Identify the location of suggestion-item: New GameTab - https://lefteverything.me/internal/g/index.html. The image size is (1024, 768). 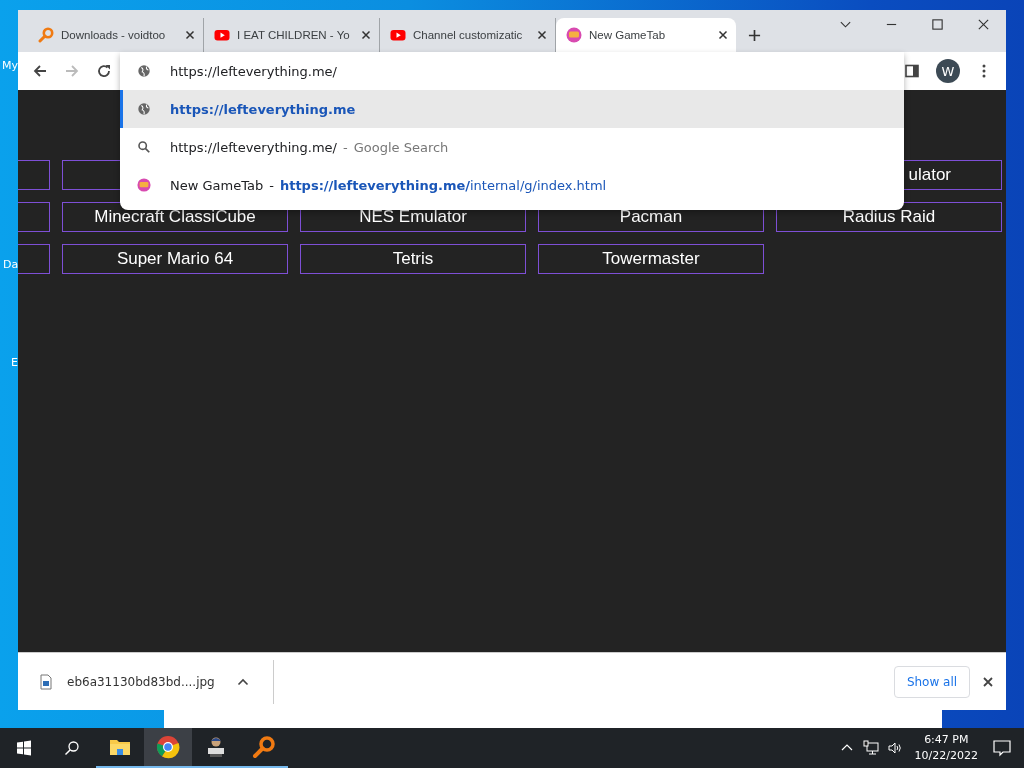
(512, 185).